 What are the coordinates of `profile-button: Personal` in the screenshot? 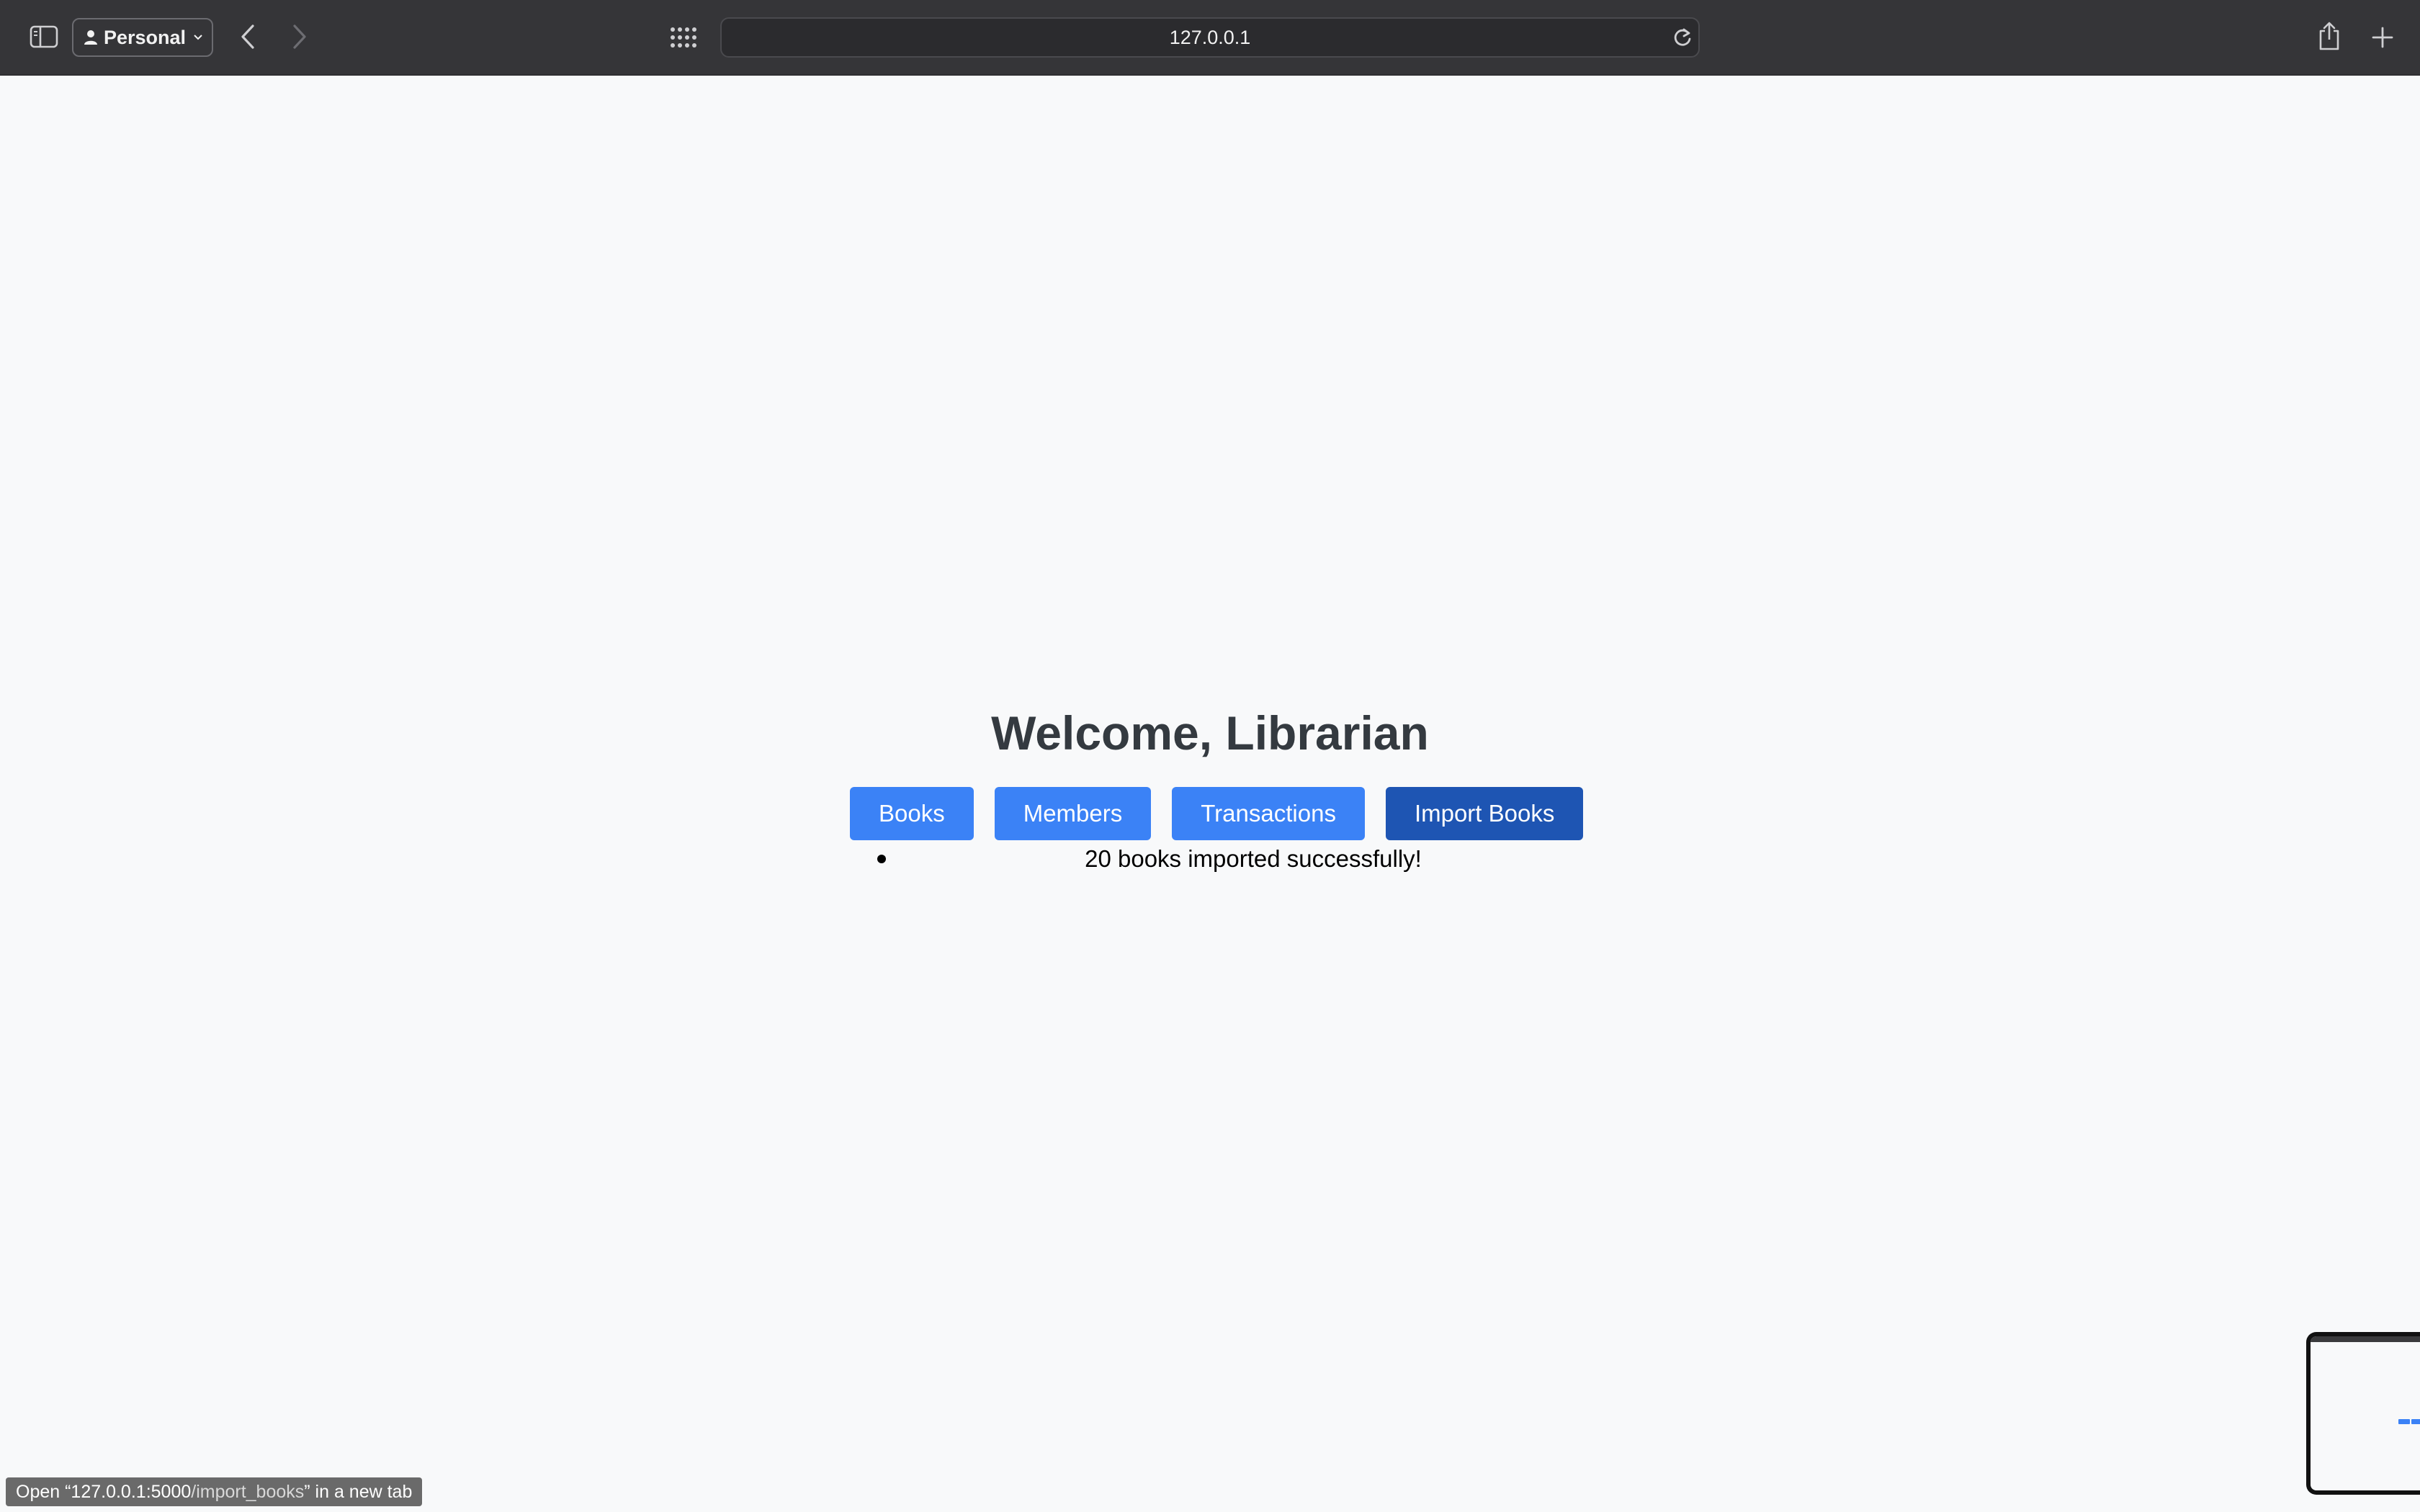 It's located at (142, 37).